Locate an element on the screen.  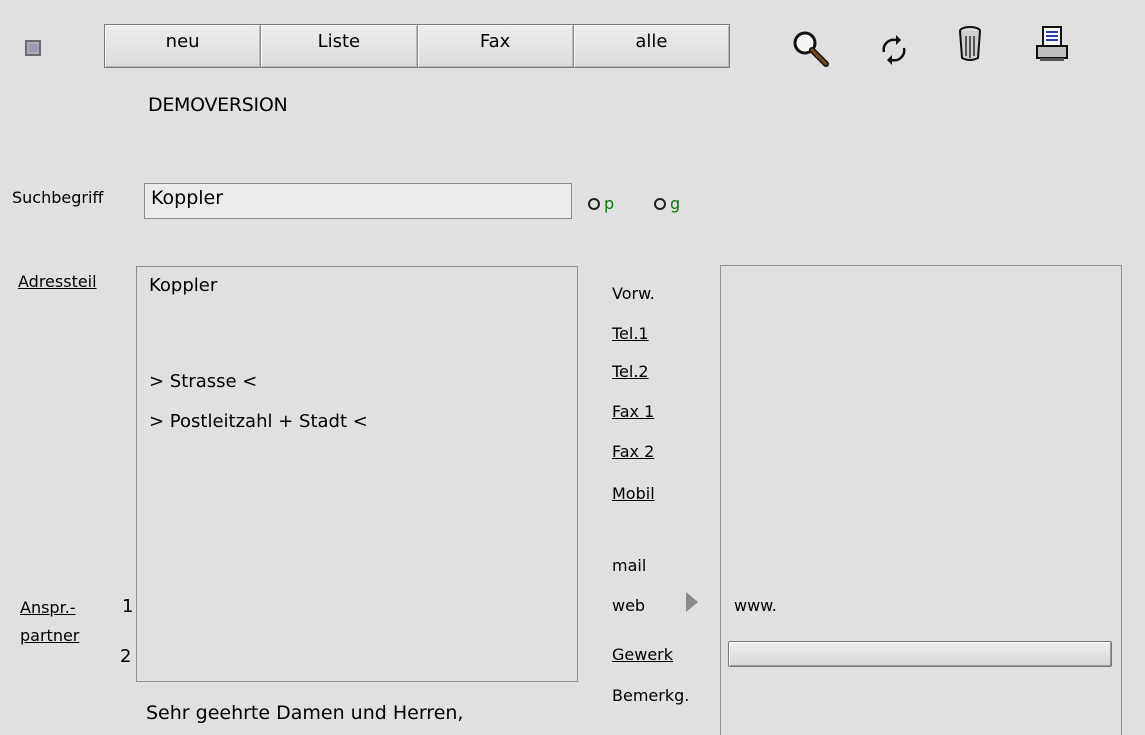
trade-select is located at coordinates (920, 654).